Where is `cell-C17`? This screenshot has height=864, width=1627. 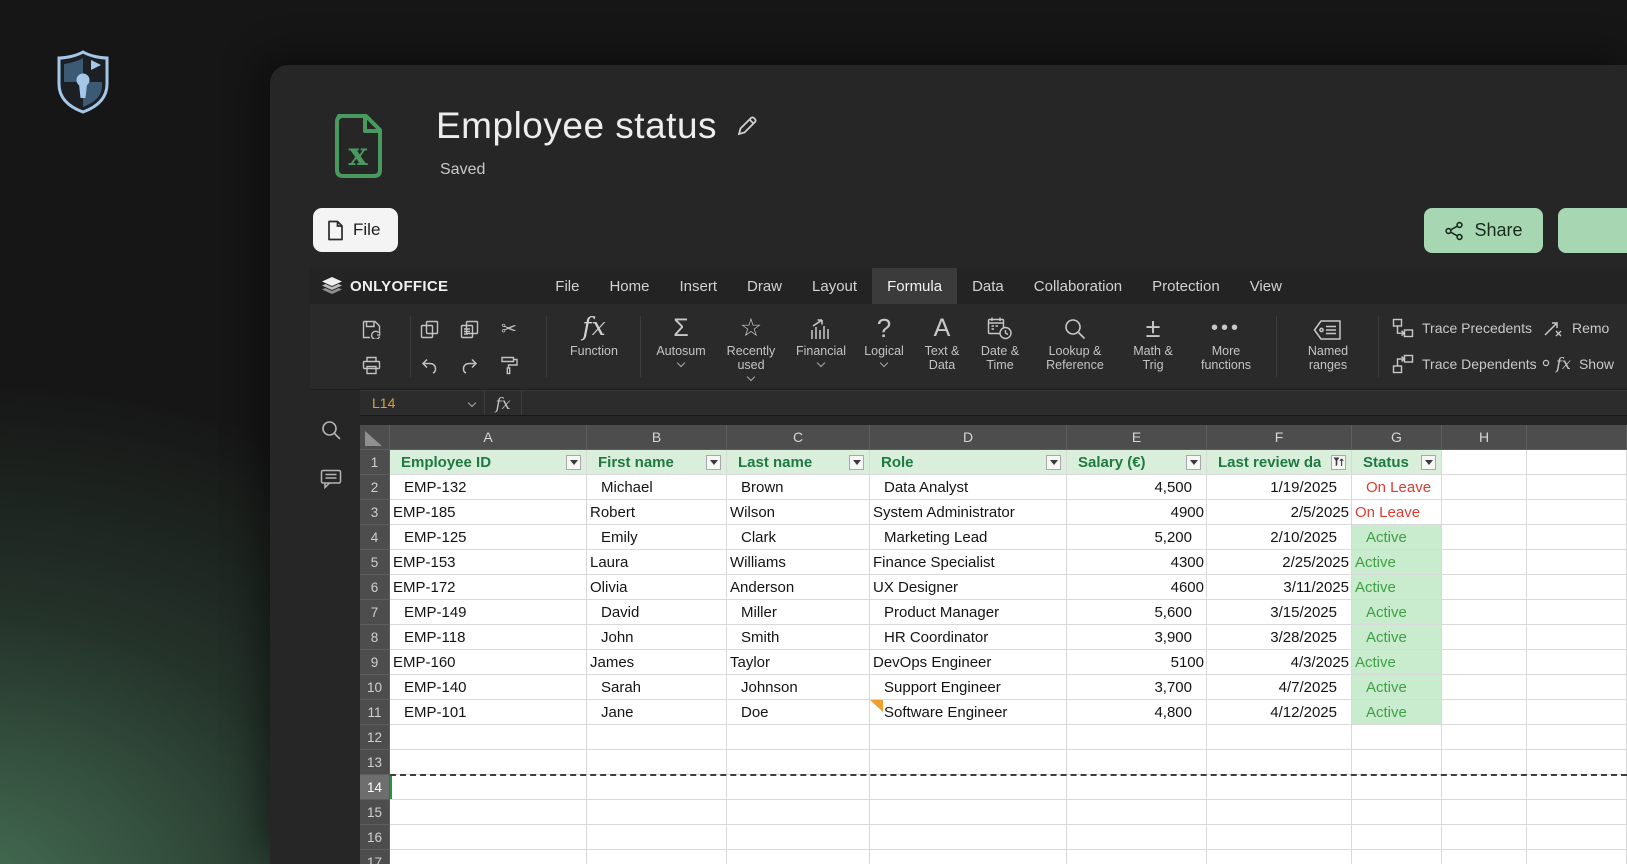 cell-C17 is located at coordinates (798, 857).